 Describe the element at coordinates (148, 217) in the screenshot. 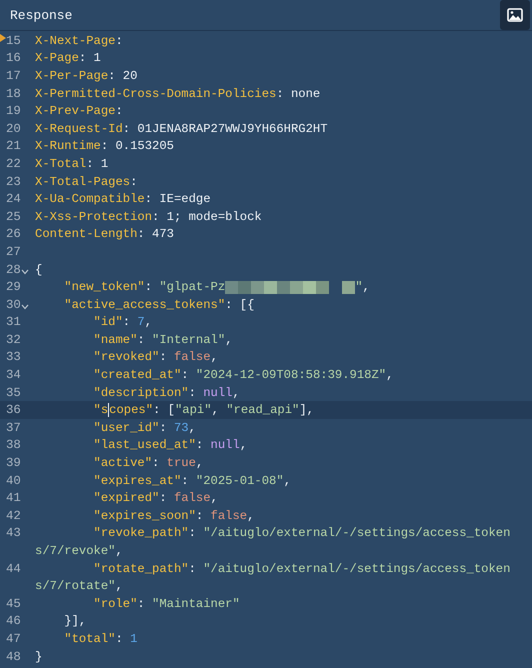

I see `code-line: X-Xss-Protection: 1; mode=block` at that location.